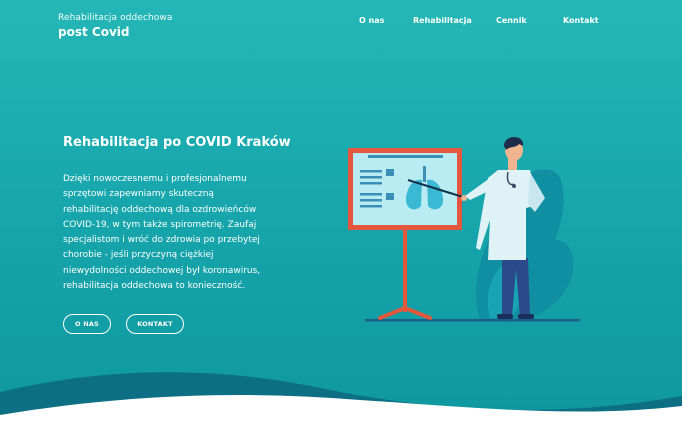 The width and height of the screenshot is (682, 430). I want to click on hero-line: rehabilitację oddechową dla ozdrowieńców, so click(160, 209).